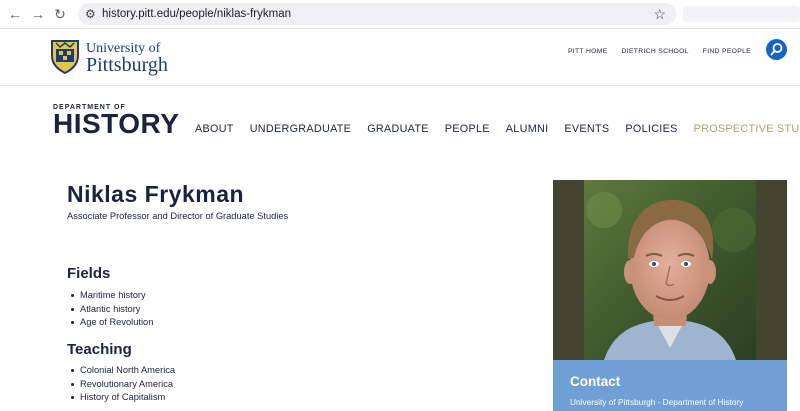 This screenshot has height=411, width=800. I want to click on nav-about: ABOUT, so click(214, 129).